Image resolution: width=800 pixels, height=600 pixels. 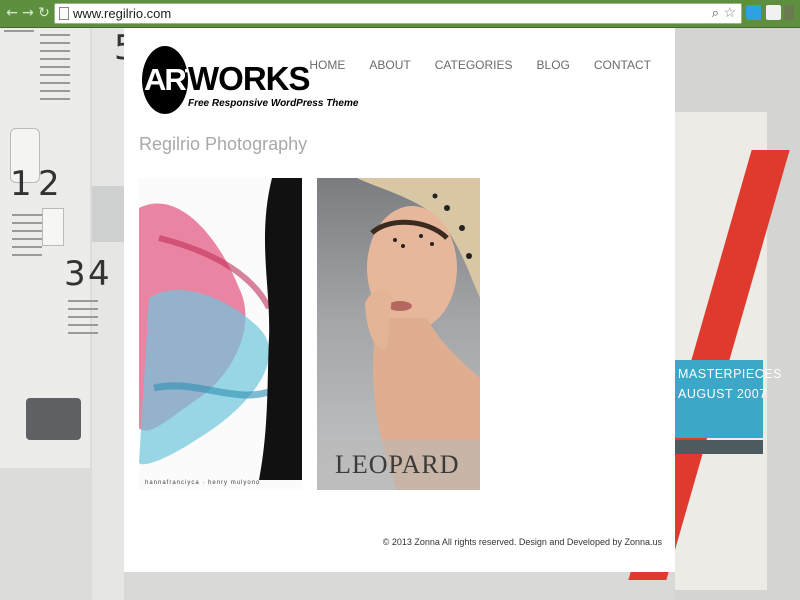 I want to click on browser-toolbar: ← → ↻ www.regilrio.com ⌕ ☆, so click(x=400, y=14).